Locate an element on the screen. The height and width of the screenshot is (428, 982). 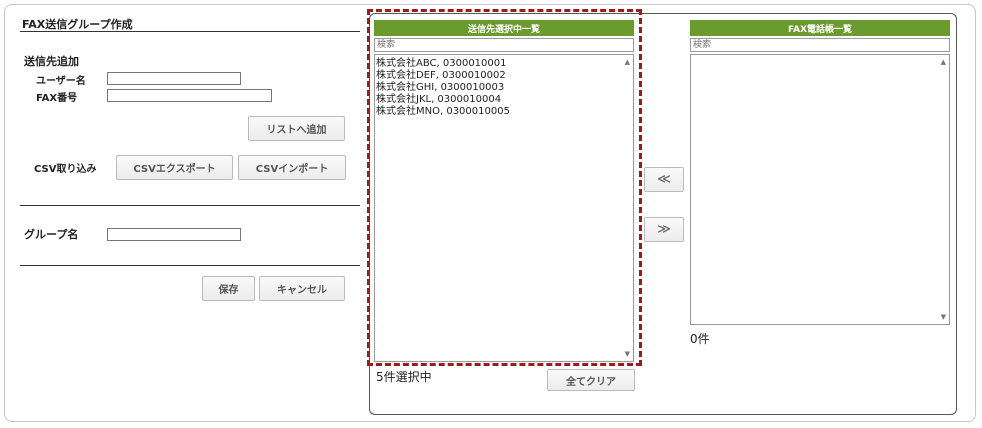
csv-import-label: CSV取り込み is located at coordinates (65, 169).